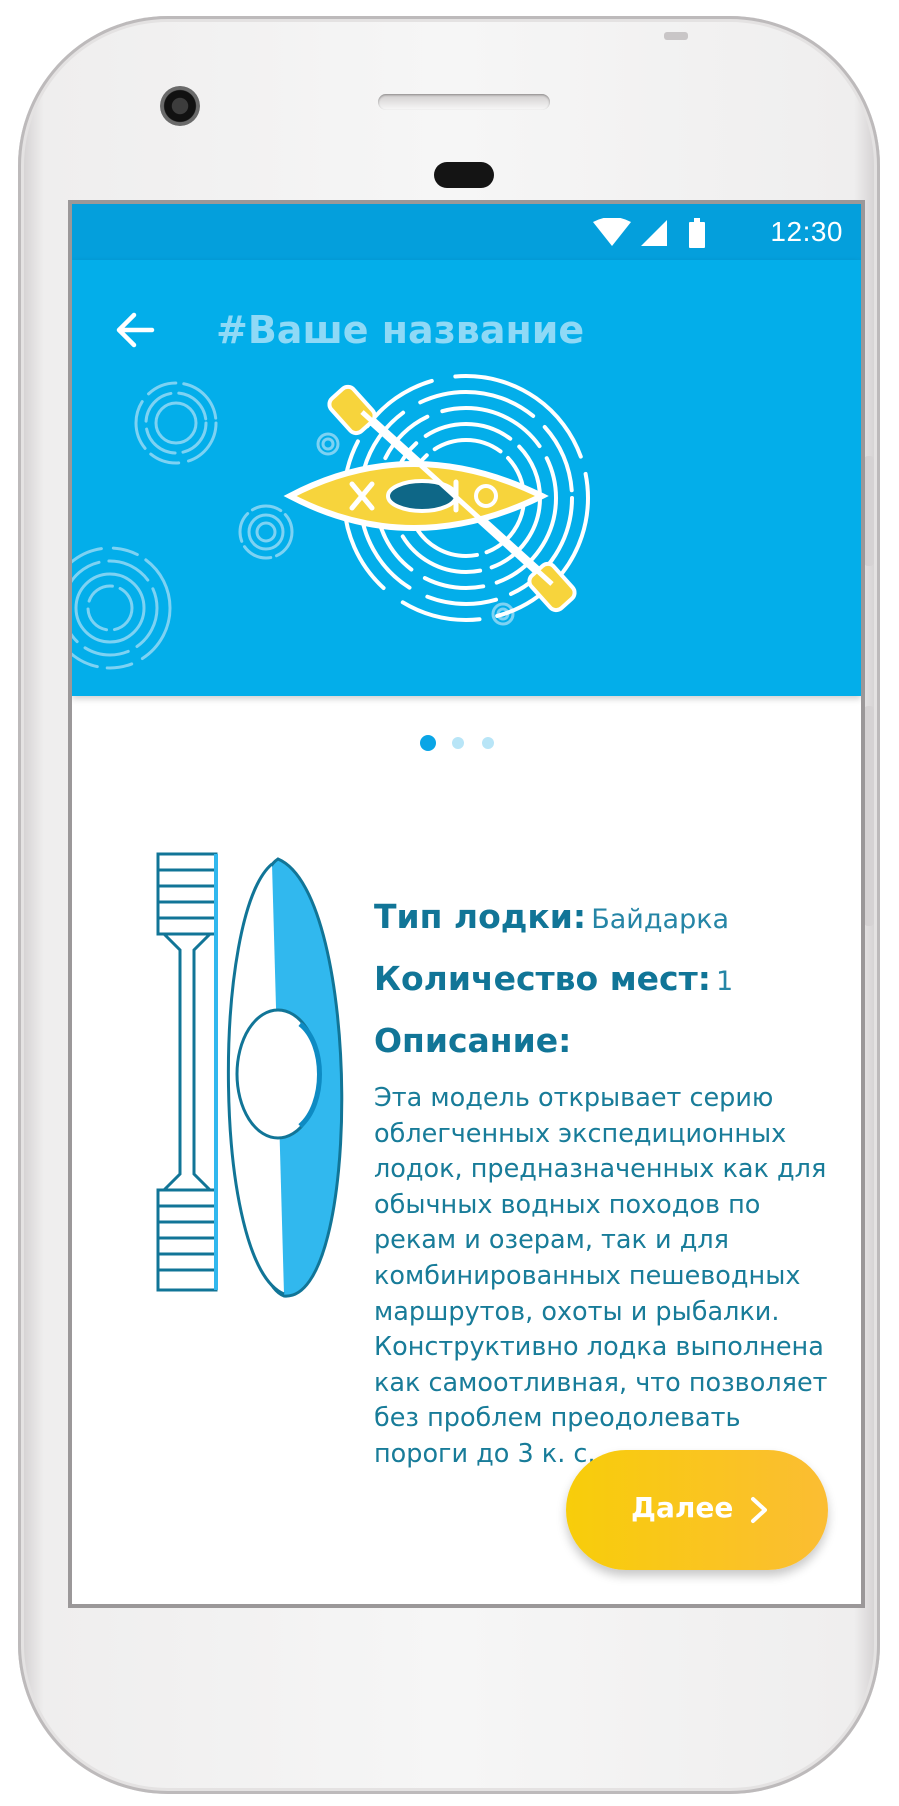 This screenshot has height=1806, width=899. I want to click on boat-seats-row: Количество мест: 1, so click(553, 978).